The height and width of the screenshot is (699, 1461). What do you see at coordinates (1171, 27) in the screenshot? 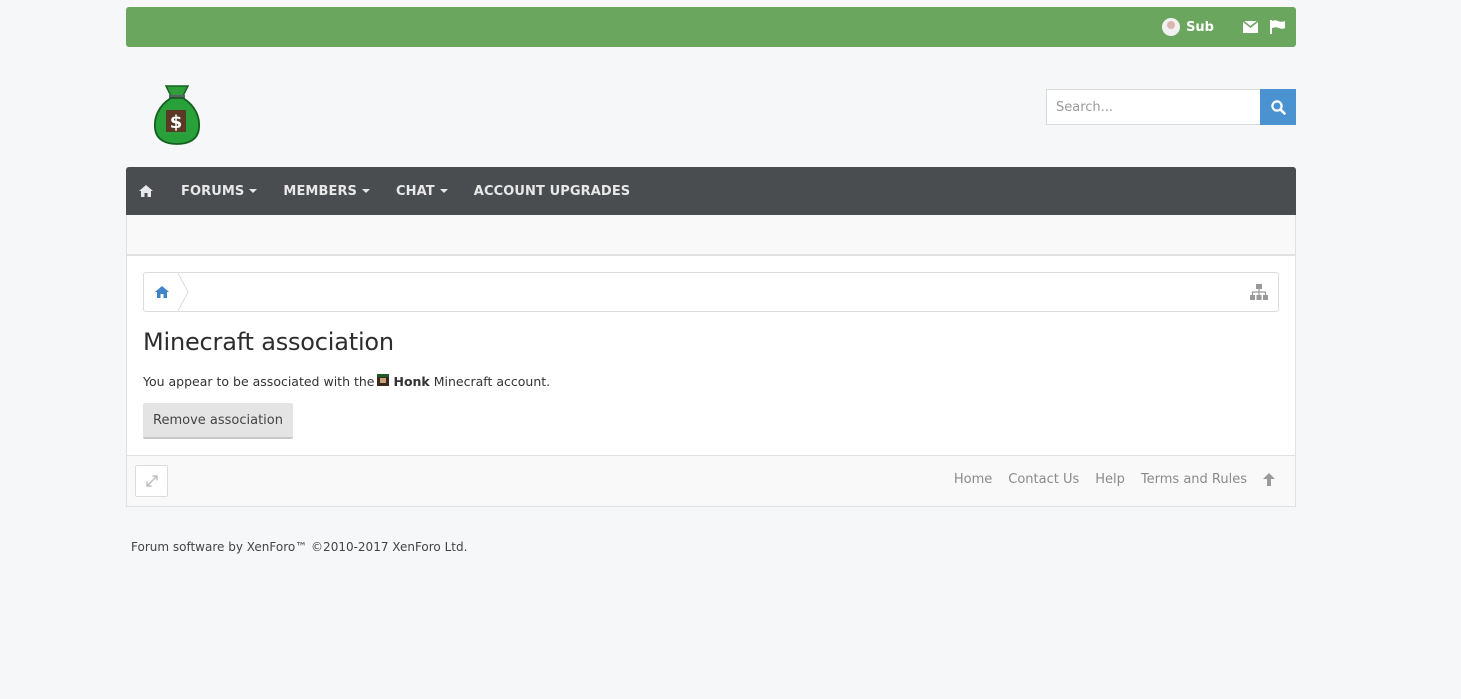
I see `avatar` at bounding box center [1171, 27].